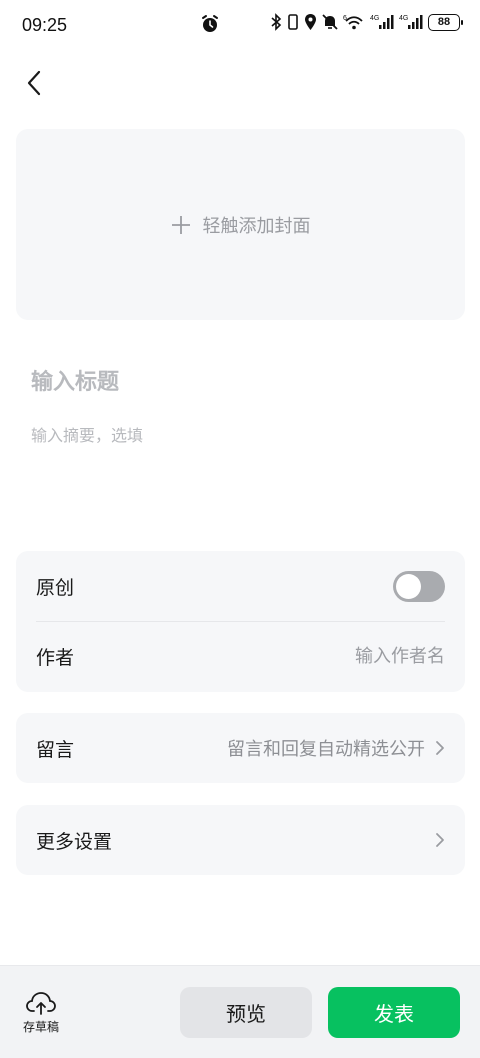 Image resolution: width=480 pixels, height=1058 pixels. I want to click on bluetooth-icon, so click(276, 22).